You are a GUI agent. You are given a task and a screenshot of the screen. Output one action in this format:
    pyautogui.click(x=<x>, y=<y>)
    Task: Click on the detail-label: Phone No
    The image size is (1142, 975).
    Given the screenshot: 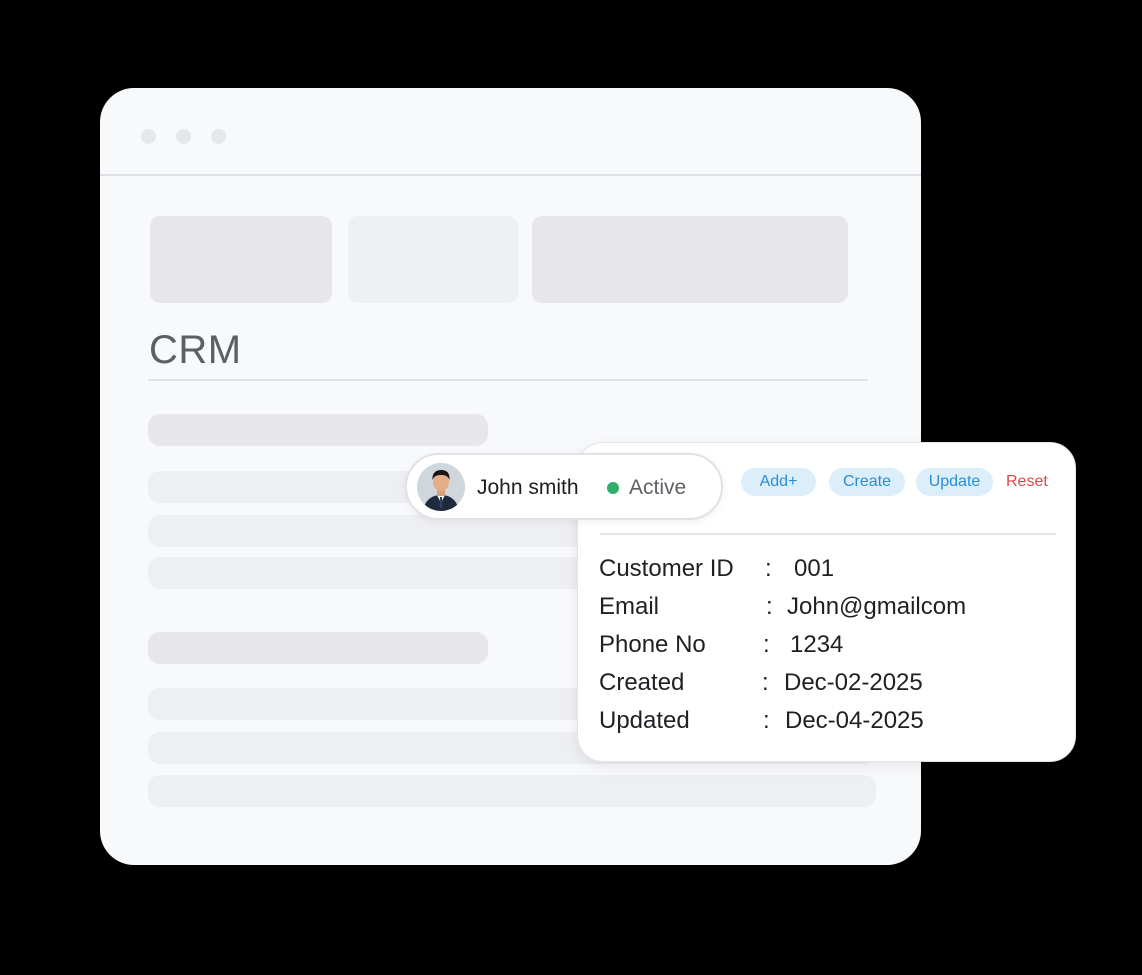 What is the action you would take?
    pyautogui.click(x=652, y=644)
    